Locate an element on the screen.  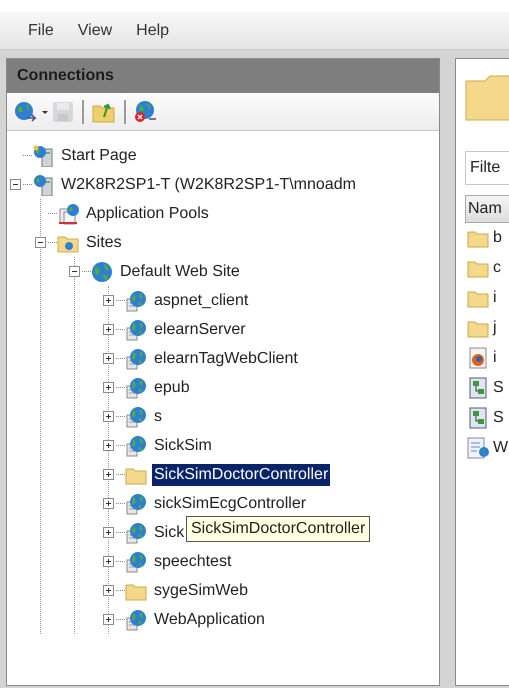
tree-item: sygeSimWeb is located at coordinates (201, 591).